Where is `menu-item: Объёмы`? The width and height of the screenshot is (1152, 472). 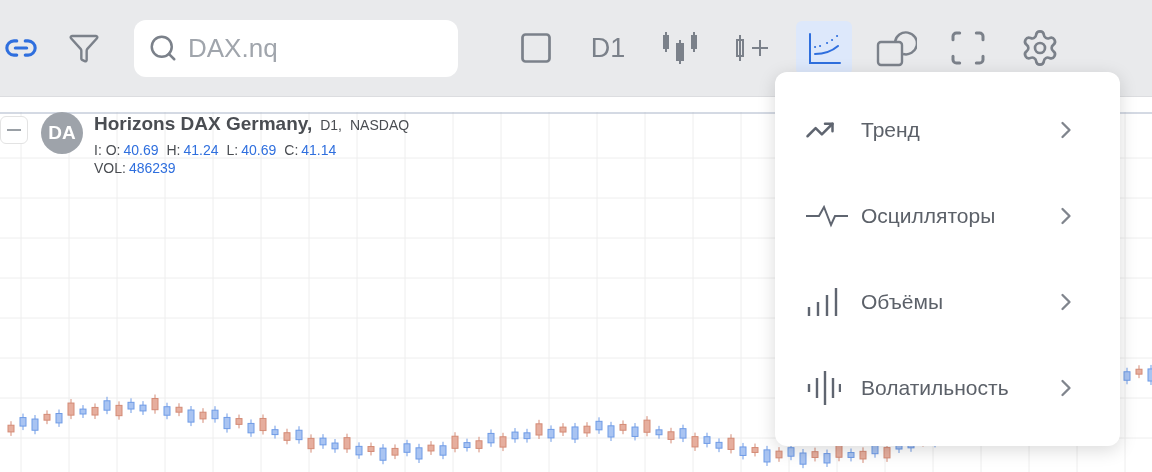 menu-item: Объёмы is located at coordinates (947, 302).